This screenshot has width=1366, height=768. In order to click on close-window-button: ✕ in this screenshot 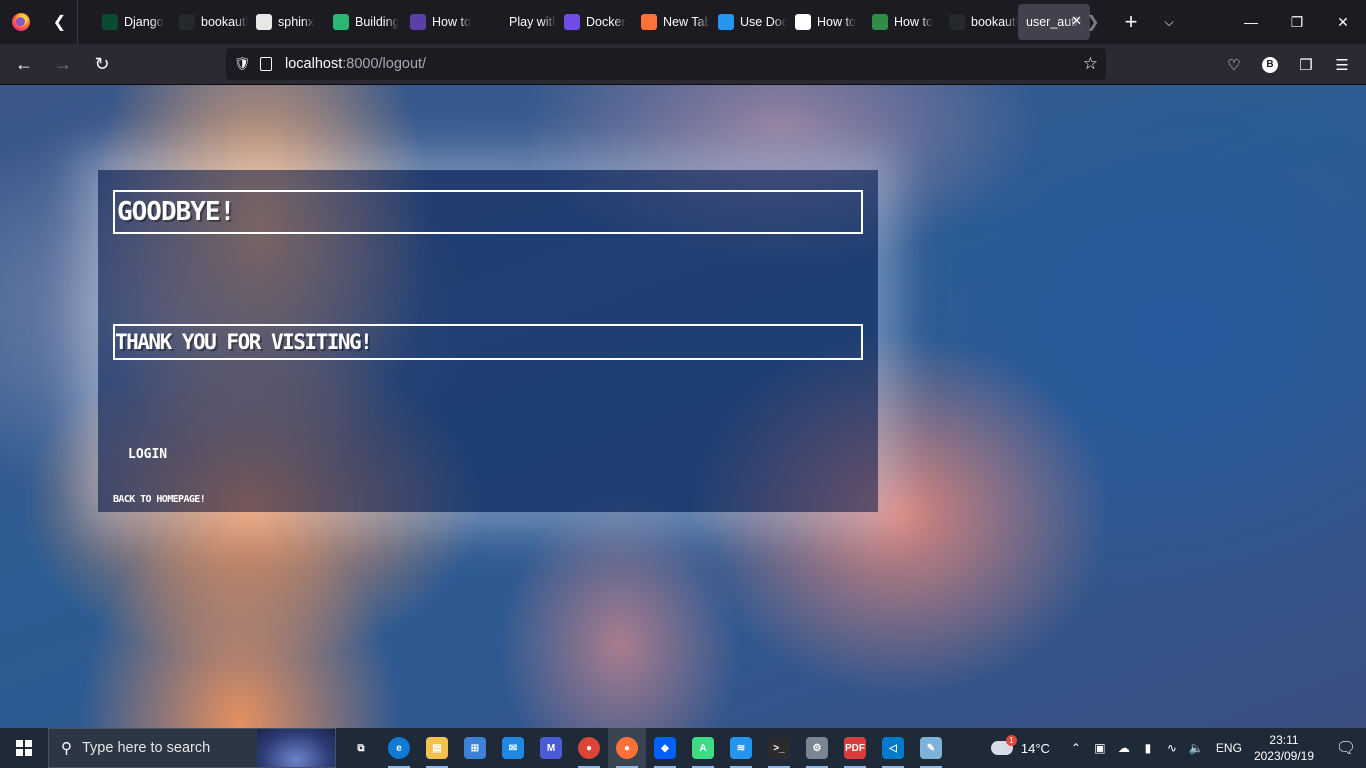, I will do `click(1343, 22)`.